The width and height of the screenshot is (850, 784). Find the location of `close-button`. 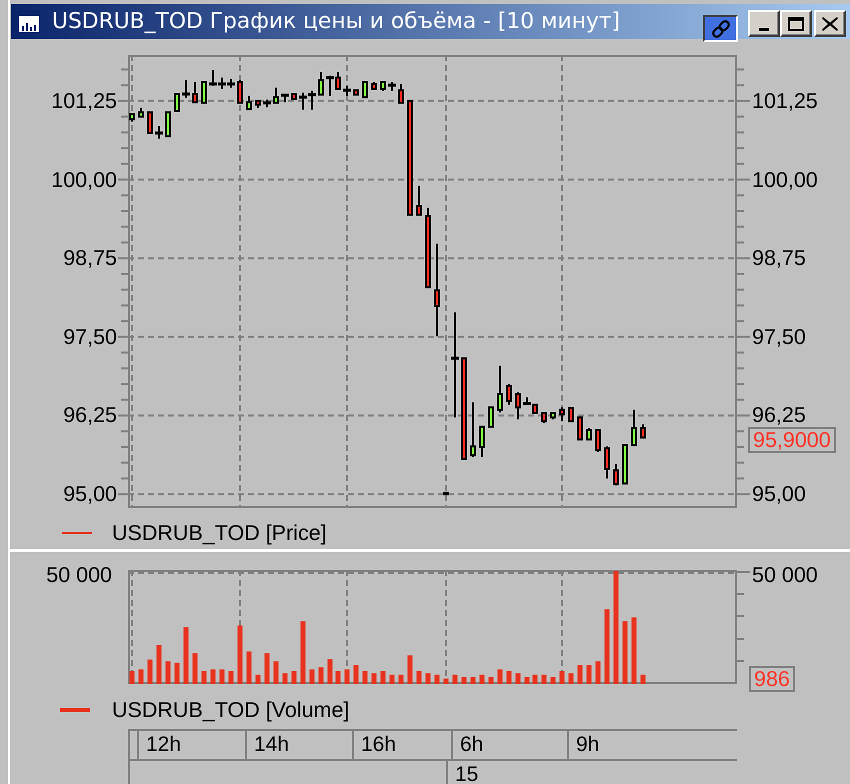

close-button is located at coordinates (830, 23).